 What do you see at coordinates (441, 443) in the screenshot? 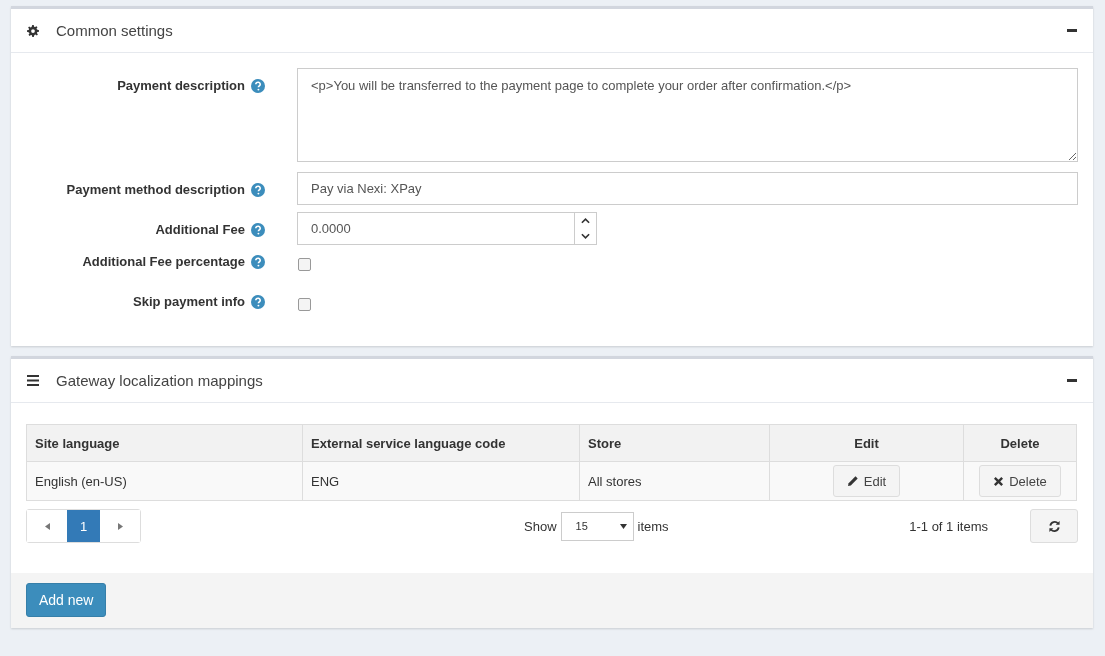
I see `column-header: External service language code` at bounding box center [441, 443].